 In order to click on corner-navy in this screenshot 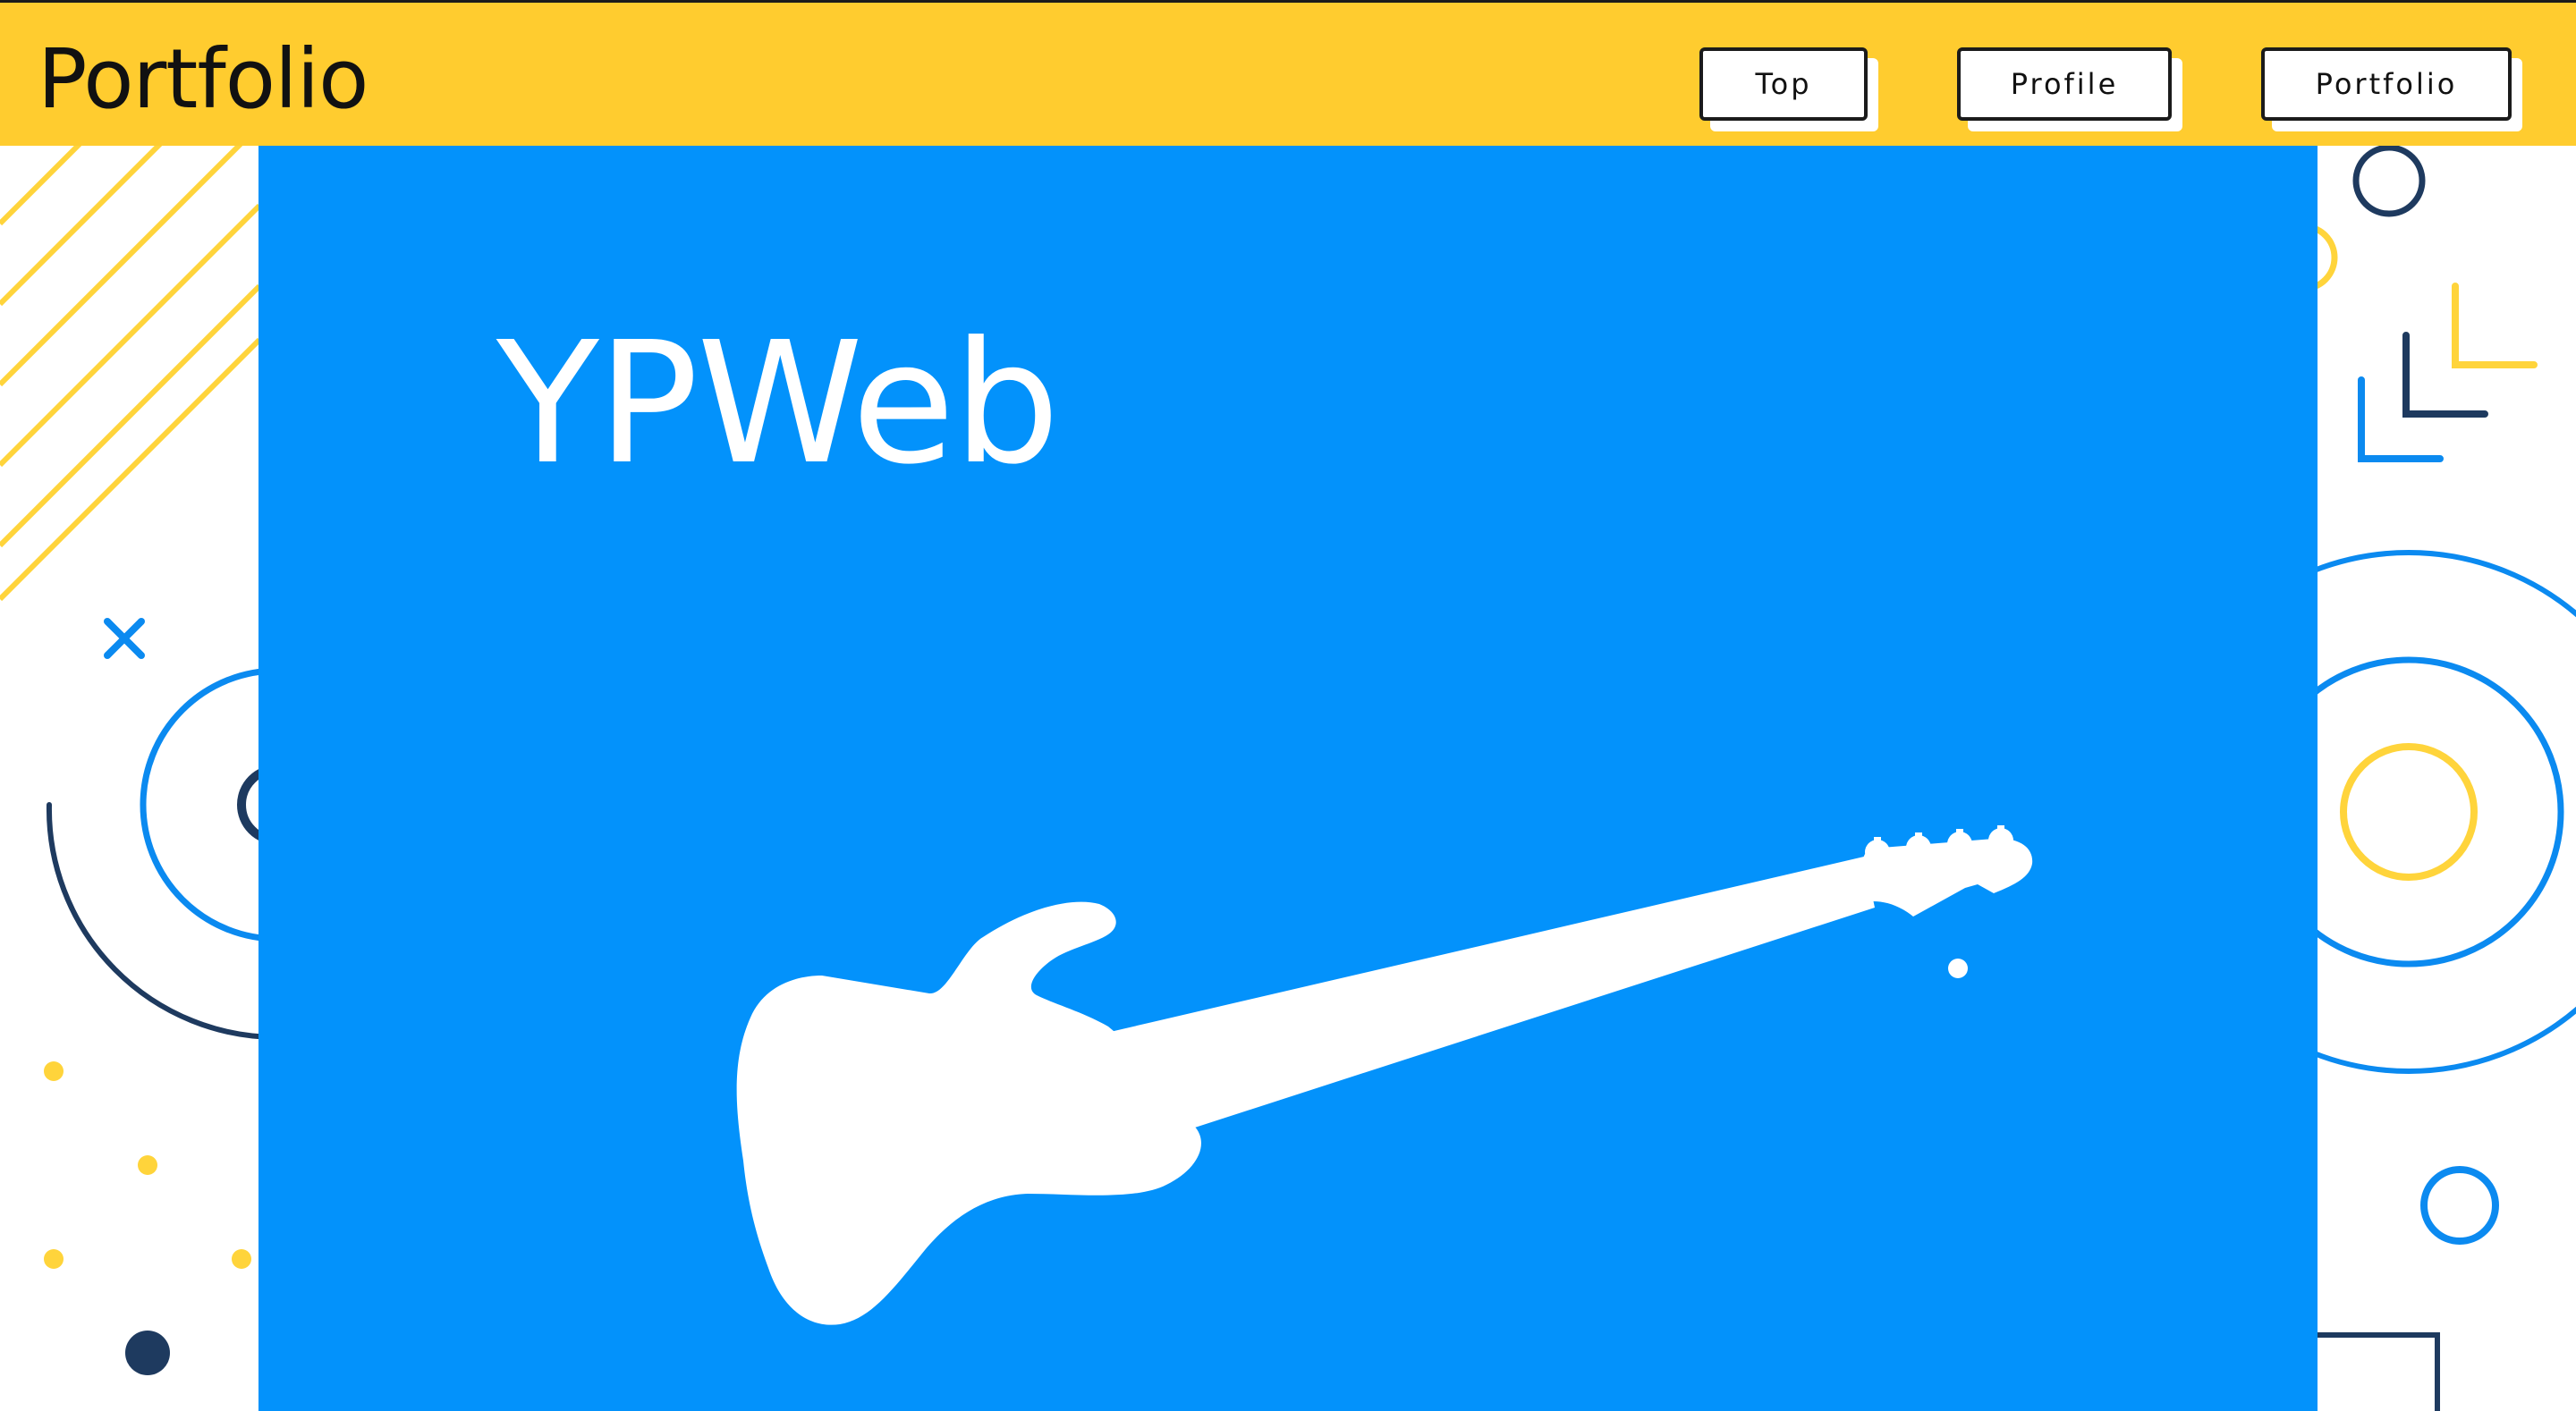, I will do `click(2445, 375)`.